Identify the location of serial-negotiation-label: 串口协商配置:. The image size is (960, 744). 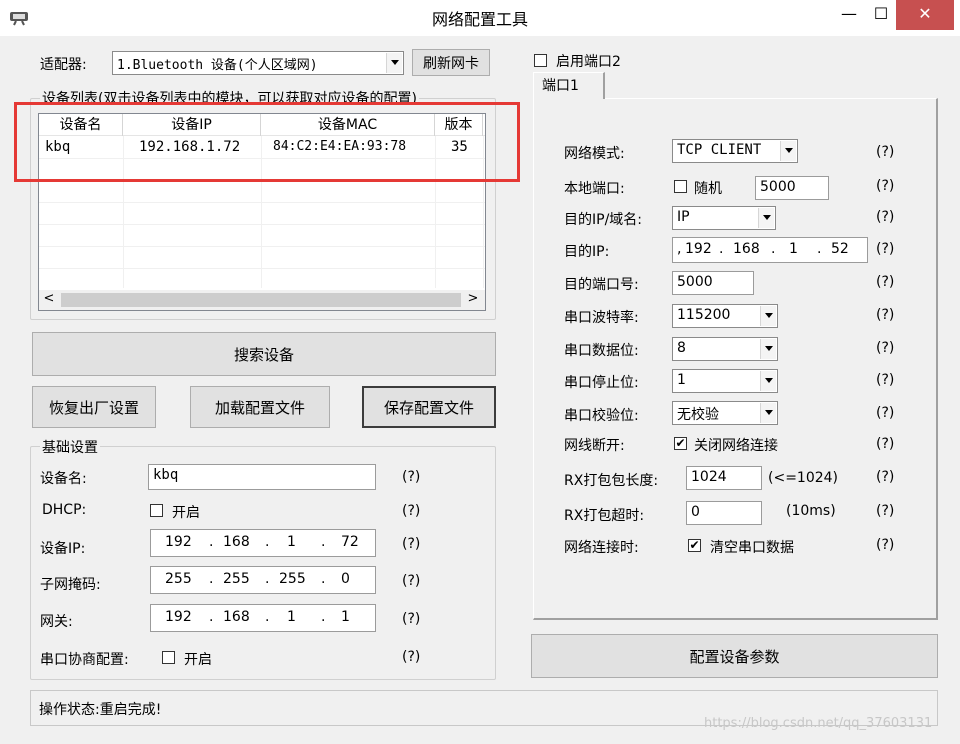
(84, 660).